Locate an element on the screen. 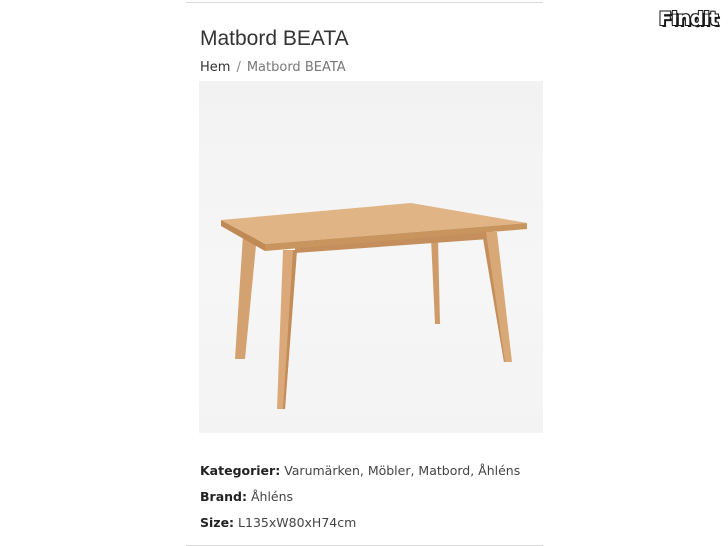 This screenshot has height=546, width=728. table-leg-back-right is located at coordinates (435, 281).